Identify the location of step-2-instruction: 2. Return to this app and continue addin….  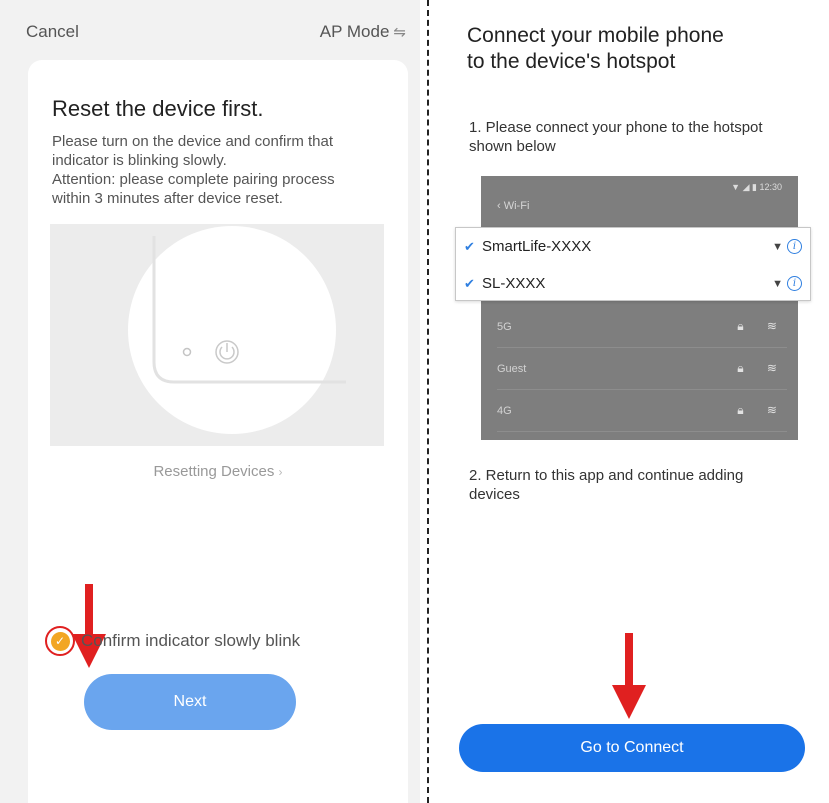
(649, 485).